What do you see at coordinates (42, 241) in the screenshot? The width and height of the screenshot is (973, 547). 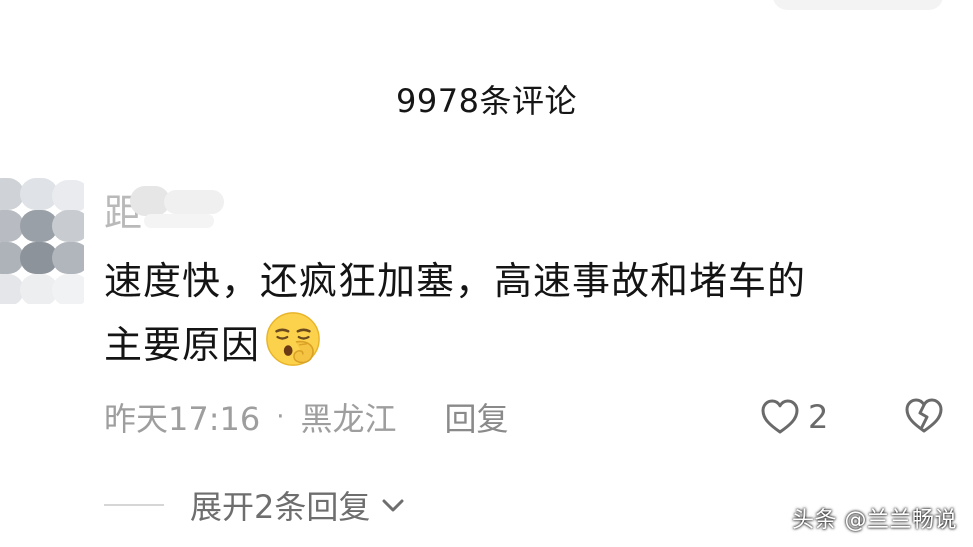 I see `avatar` at bounding box center [42, 241].